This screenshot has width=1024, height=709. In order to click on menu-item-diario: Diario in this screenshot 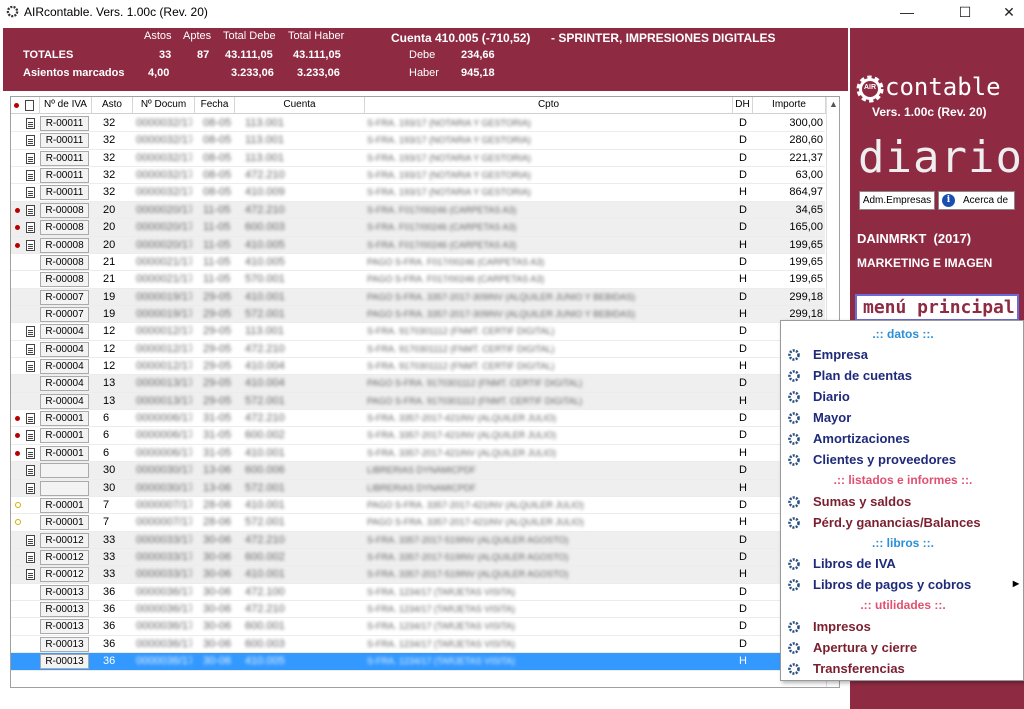, I will do `click(902, 397)`.